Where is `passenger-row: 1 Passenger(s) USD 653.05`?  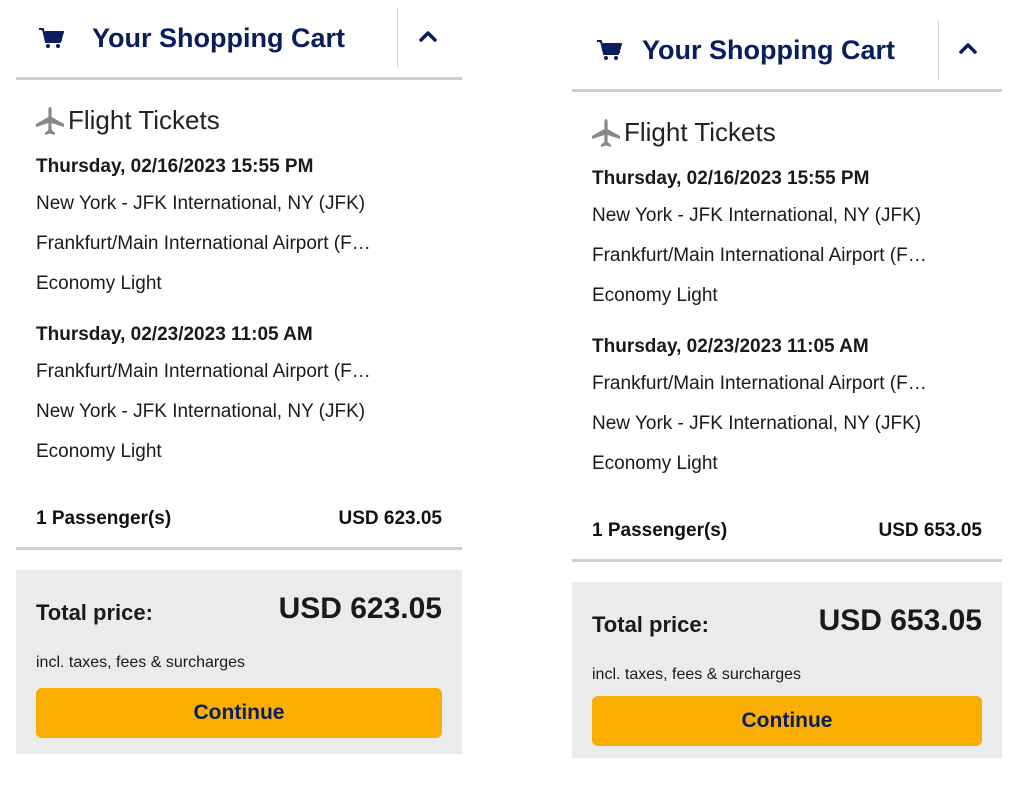
passenger-row: 1 Passenger(s) USD 653.05 is located at coordinates (787, 530).